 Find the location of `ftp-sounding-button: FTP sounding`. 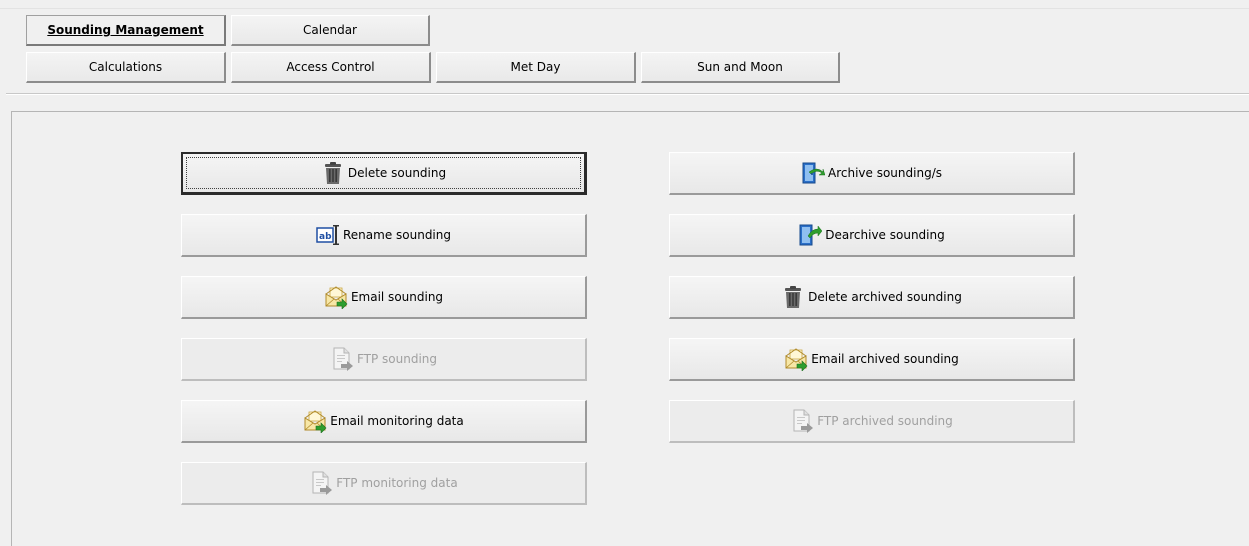

ftp-sounding-button: FTP sounding is located at coordinates (384, 359).